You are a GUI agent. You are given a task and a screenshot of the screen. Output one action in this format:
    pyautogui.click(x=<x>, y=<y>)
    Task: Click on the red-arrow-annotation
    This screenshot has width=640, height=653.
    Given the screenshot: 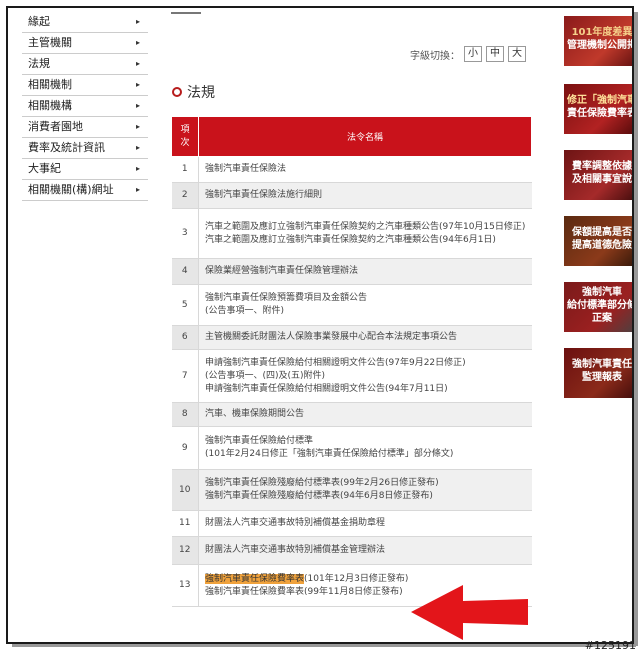 What is the action you would take?
    pyautogui.click(x=469, y=612)
    